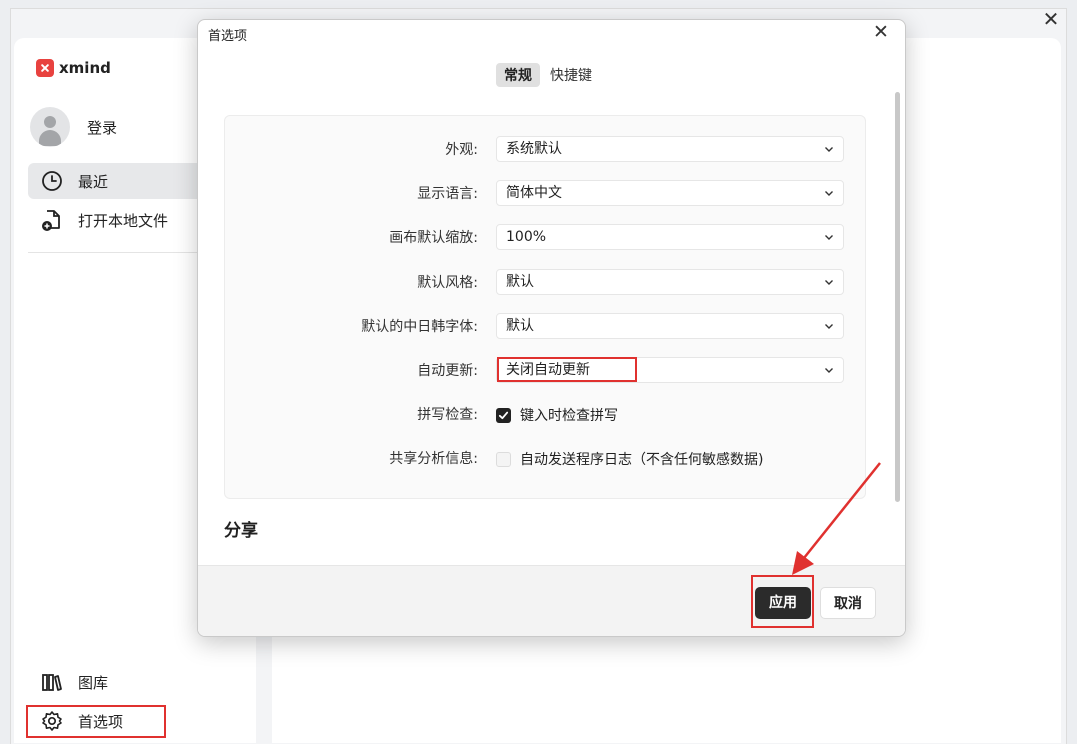 The width and height of the screenshot is (1077, 744). Describe the element at coordinates (447, 194) in the screenshot. I see `setting-label: 显示语言:` at that location.